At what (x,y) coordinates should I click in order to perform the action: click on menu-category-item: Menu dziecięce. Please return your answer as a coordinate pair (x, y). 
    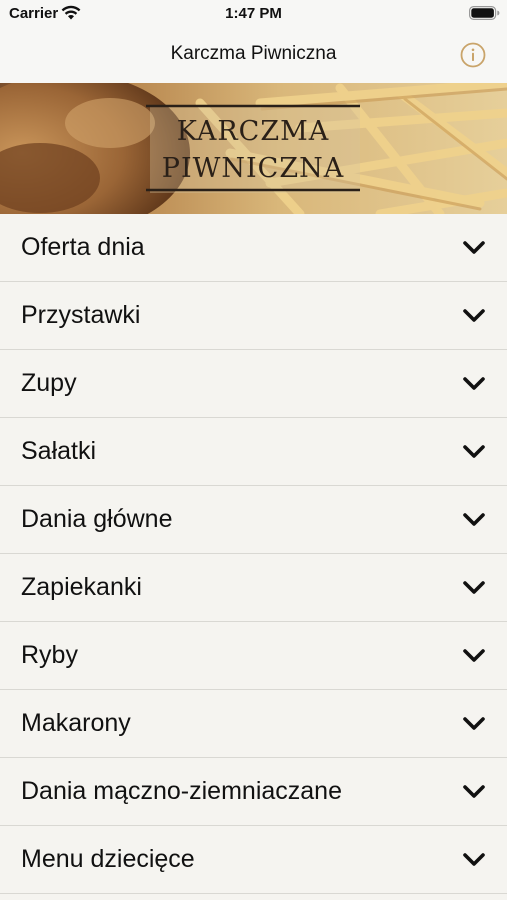
    Looking at the image, I should click on (253, 860).